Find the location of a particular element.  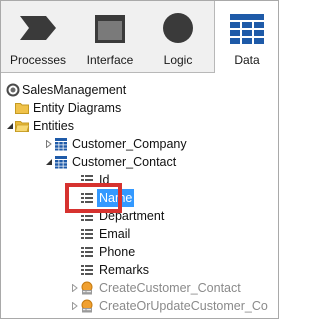

tree-item-customer-company: Customer_Company is located at coordinates (111, 144).